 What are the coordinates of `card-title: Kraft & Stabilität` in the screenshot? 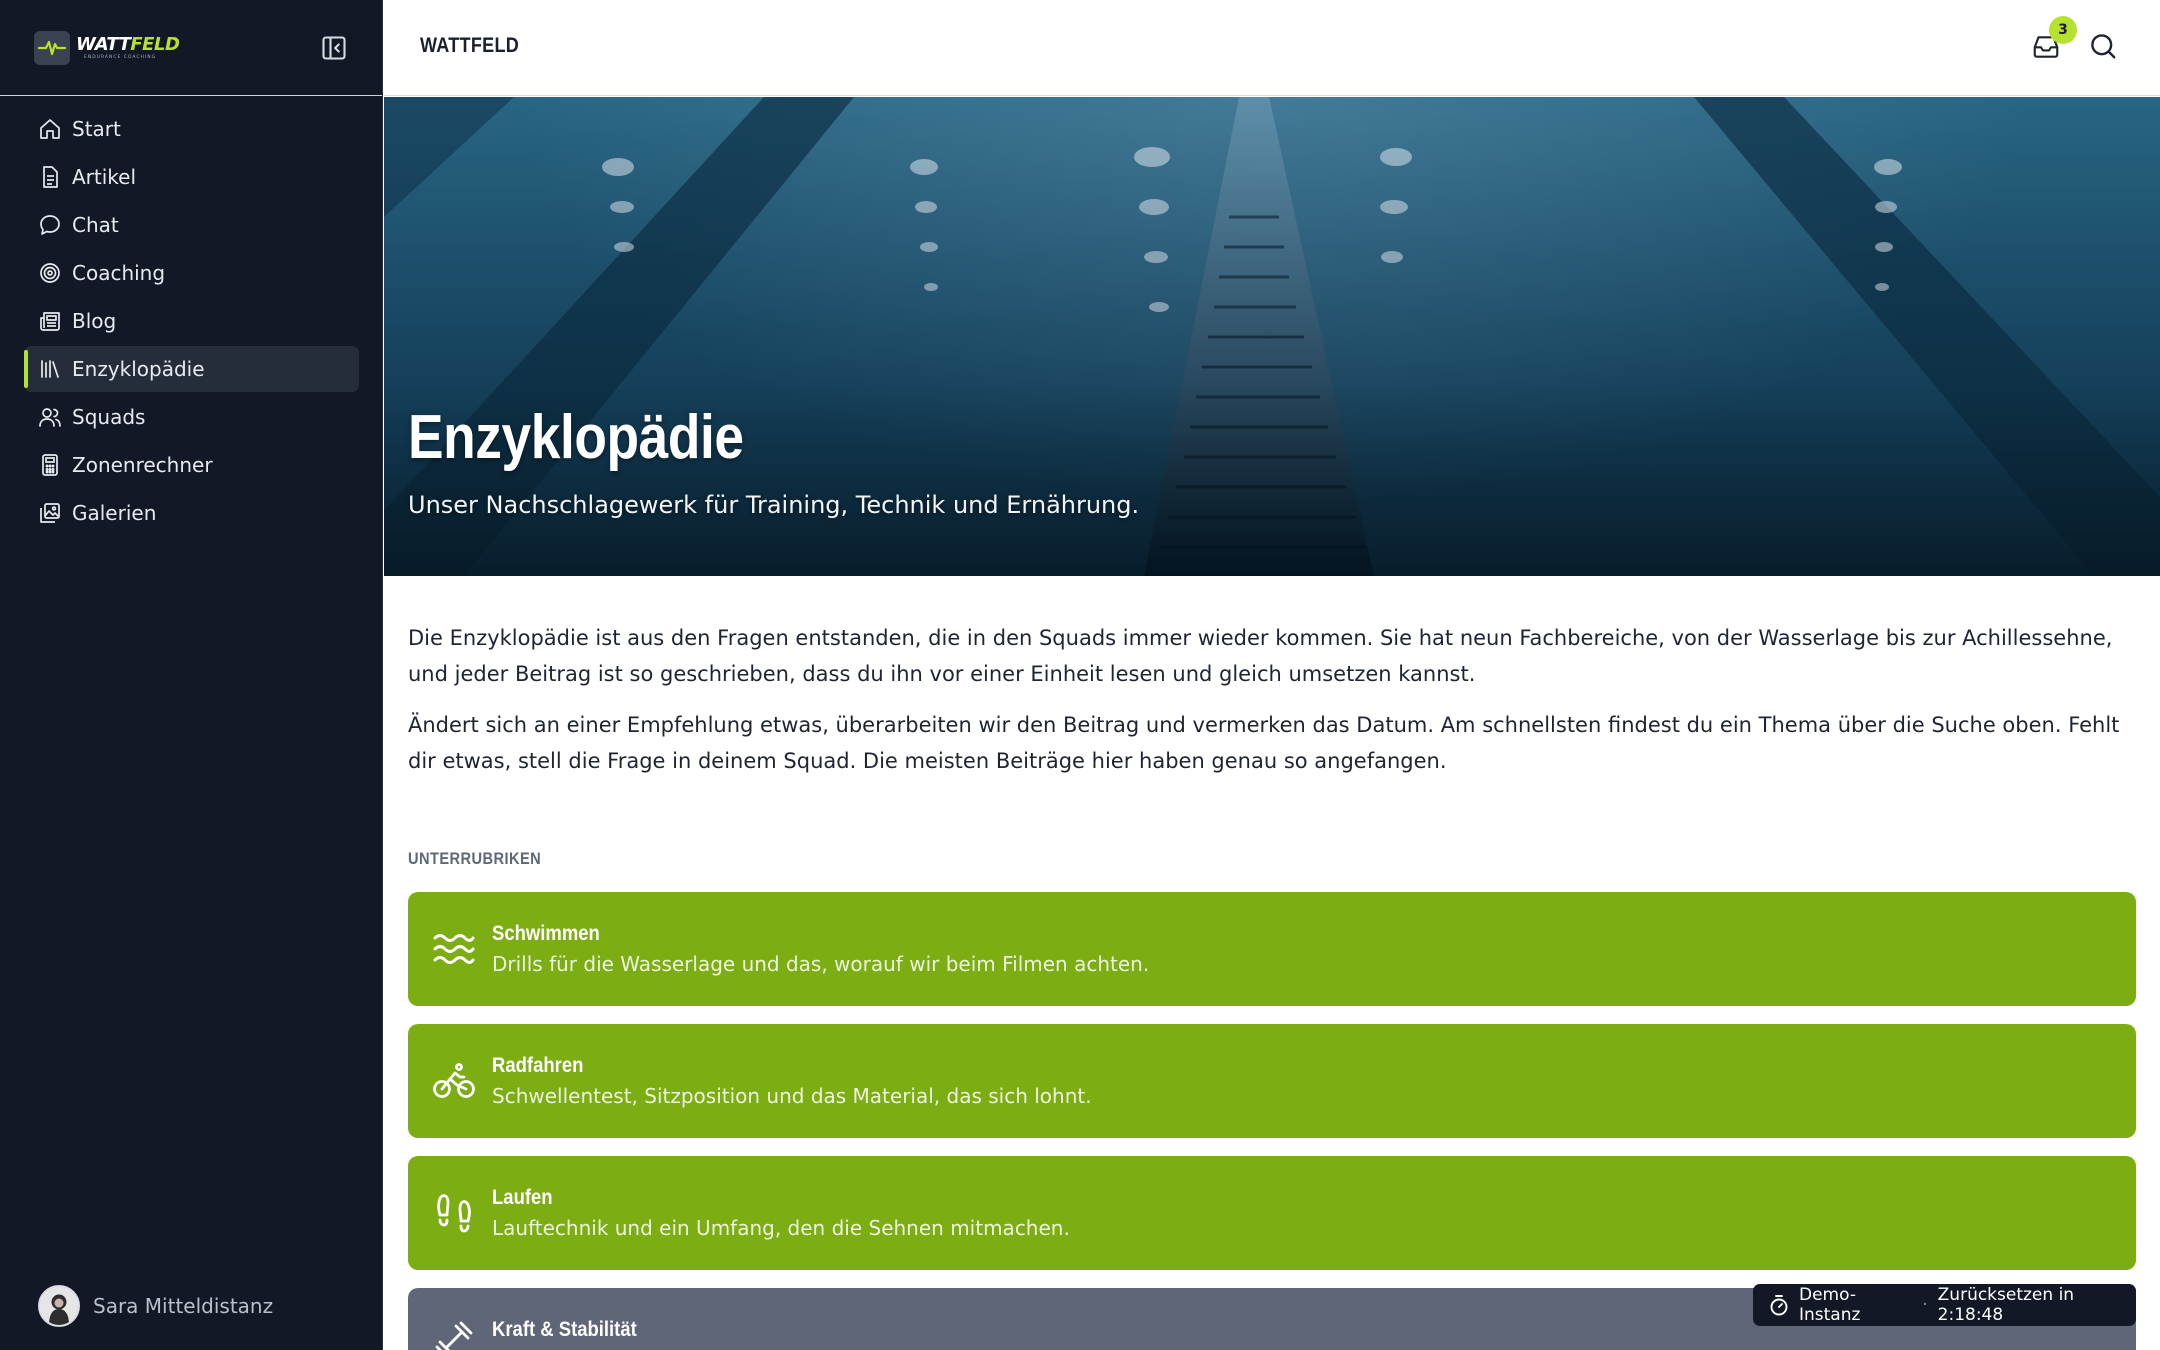 It's located at (564, 1329).